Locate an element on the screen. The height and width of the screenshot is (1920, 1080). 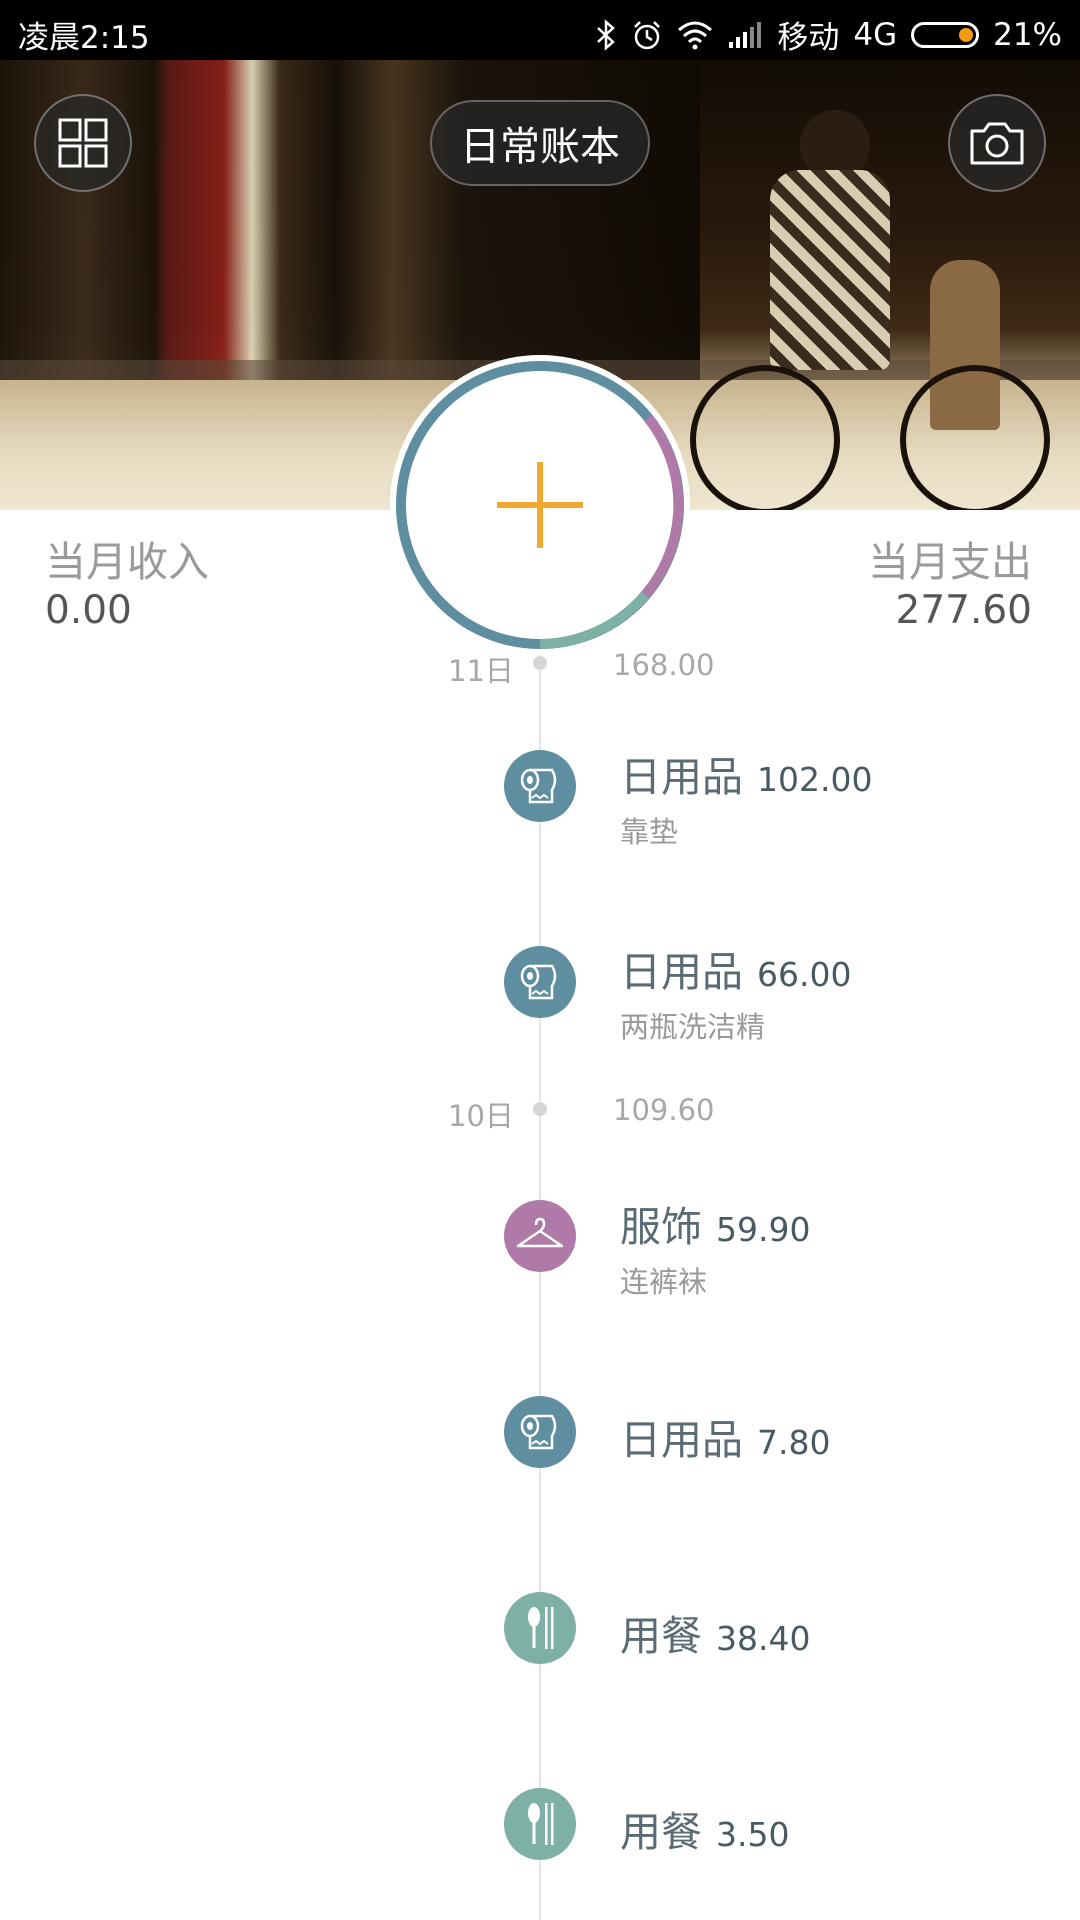
expense-ring is located at coordinates (540, 505).